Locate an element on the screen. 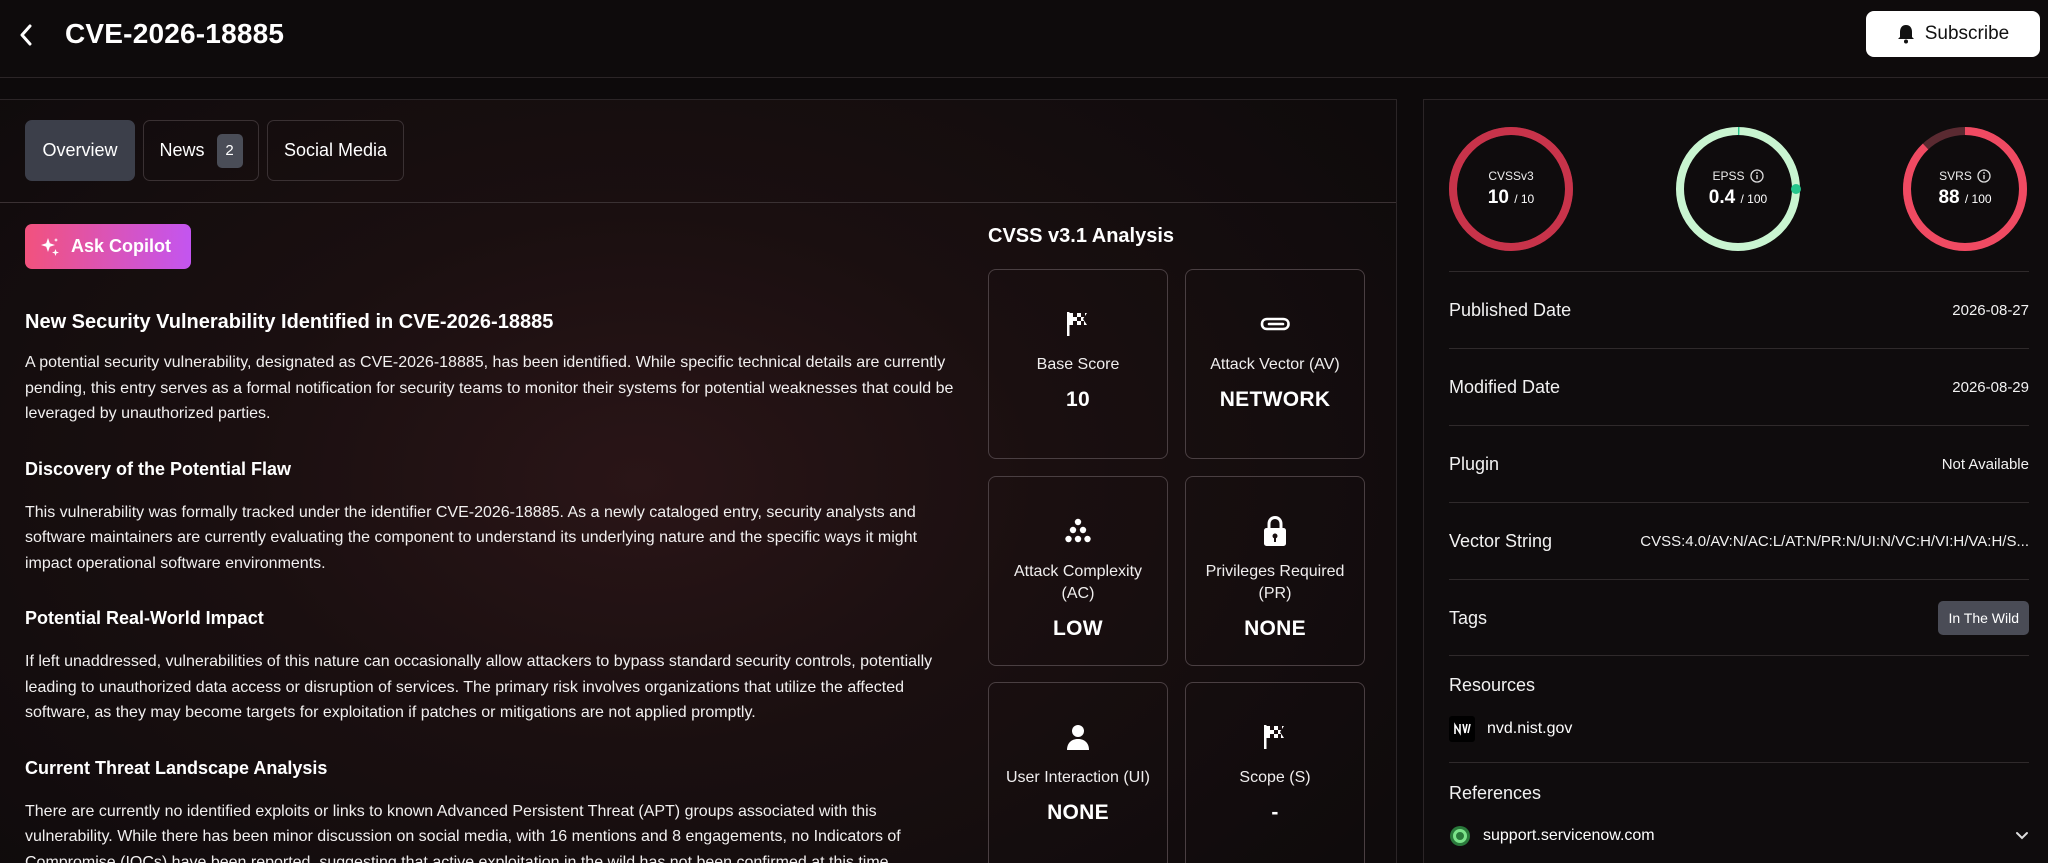 The image size is (2048, 863). cvss-card-value: NETWORK is located at coordinates (1275, 399).